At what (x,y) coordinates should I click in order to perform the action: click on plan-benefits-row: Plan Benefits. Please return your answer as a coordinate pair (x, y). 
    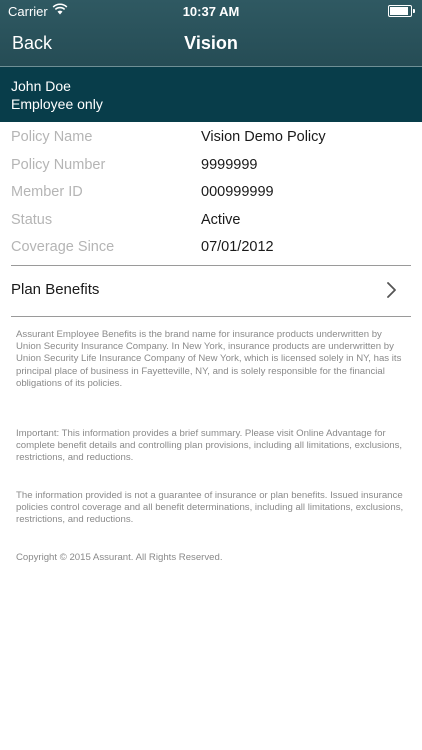
    Looking at the image, I should click on (211, 290).